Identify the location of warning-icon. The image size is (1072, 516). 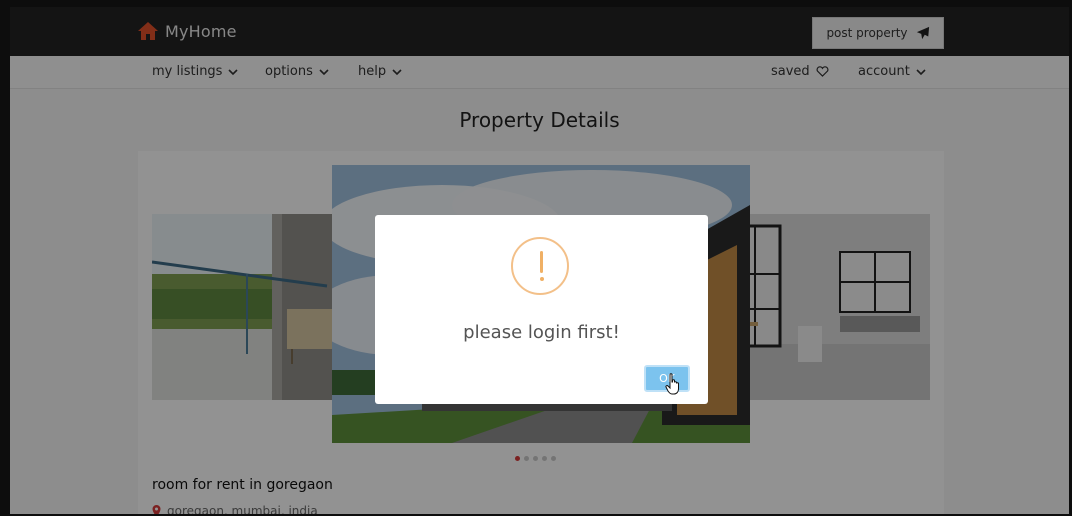
(540, 266).